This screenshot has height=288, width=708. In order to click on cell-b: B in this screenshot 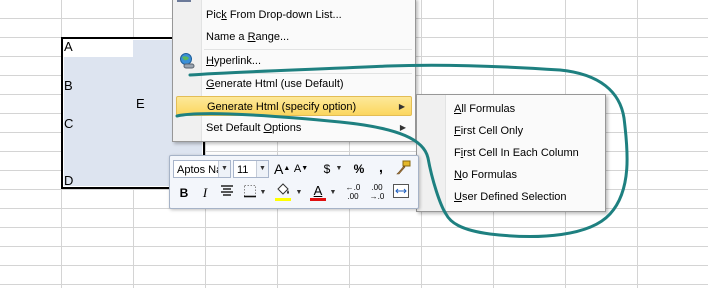, I will do `click(68, 85)`.